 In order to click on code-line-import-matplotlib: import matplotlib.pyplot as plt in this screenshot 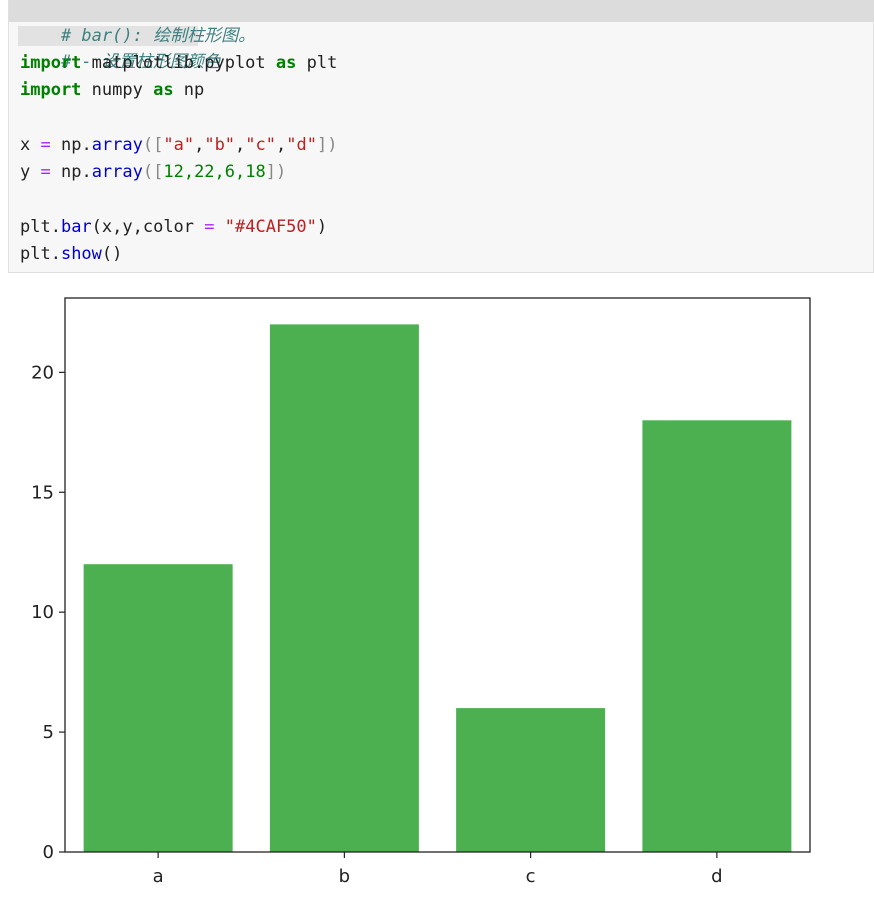, I will do `click(179, 63)`.